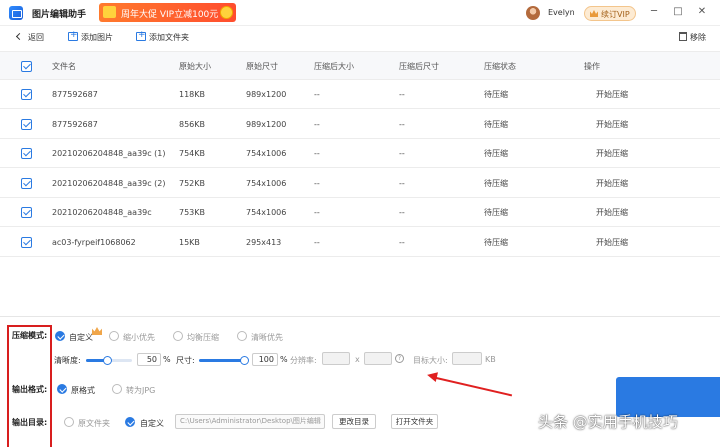 The width and height of the screenshot is (720, 447). What do you see at coordinates (360, 124) in the screenshot?
I see `table-row: 877592687 856KB 989x1200 -- -- 待压缩 开始压缩` at bounding box center [360, 124].